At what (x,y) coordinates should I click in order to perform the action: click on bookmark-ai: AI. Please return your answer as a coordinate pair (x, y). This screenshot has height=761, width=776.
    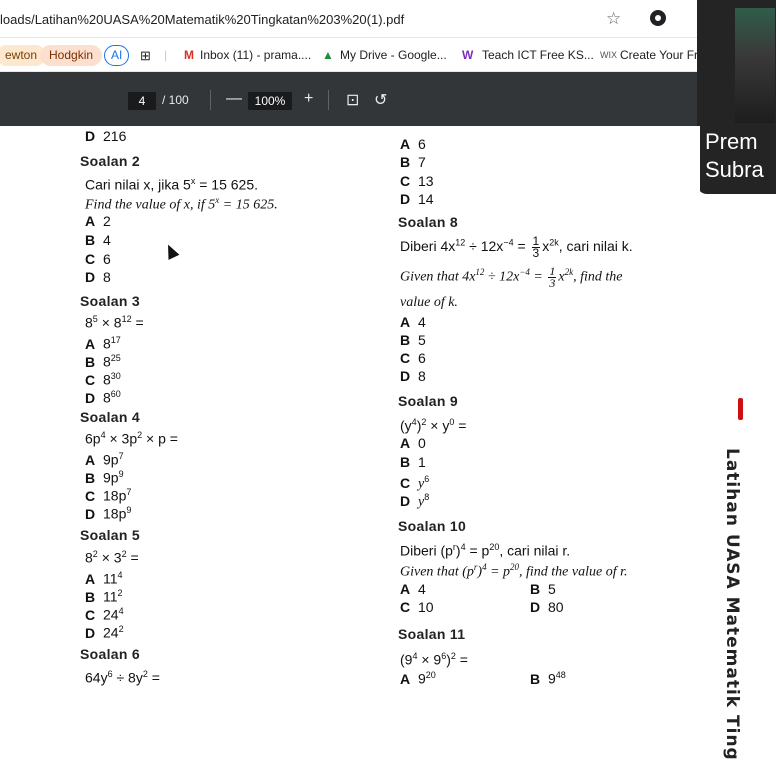
    Looking at the image, I should click on (117, 55).